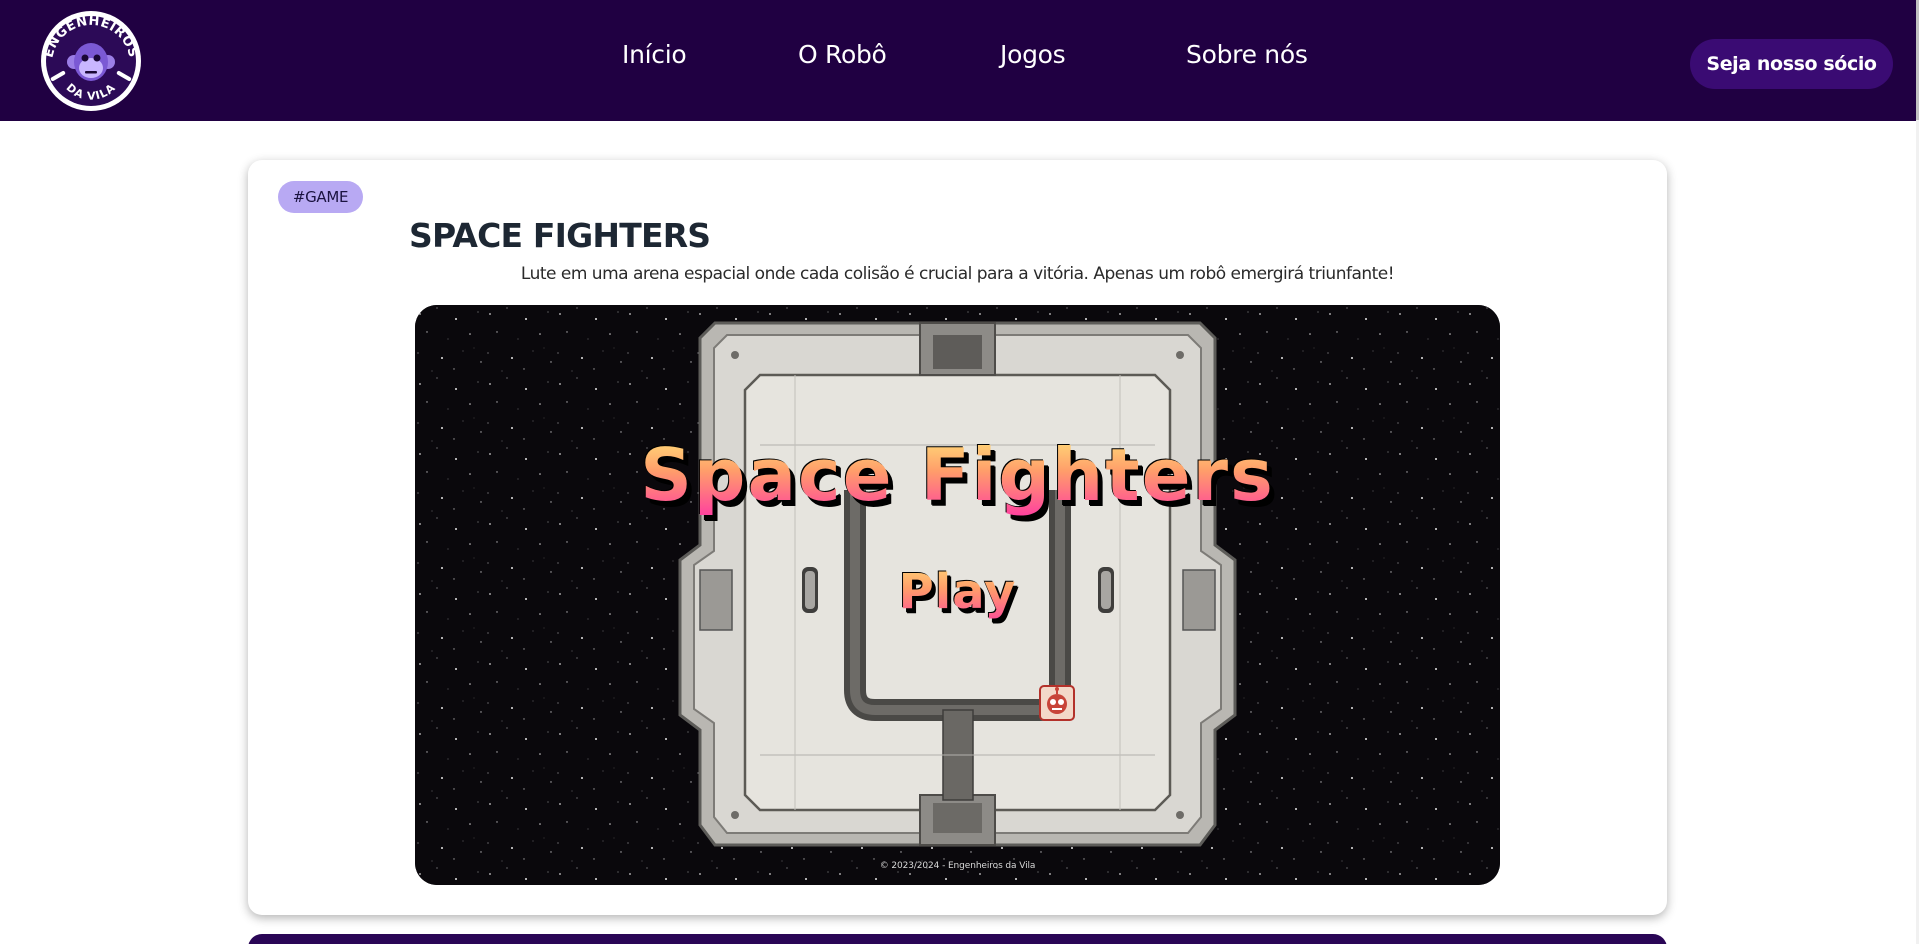  Describe the element at coordinates (1033, 54) in the screenshot. I see `nav-jogos: Jogos` at that location.